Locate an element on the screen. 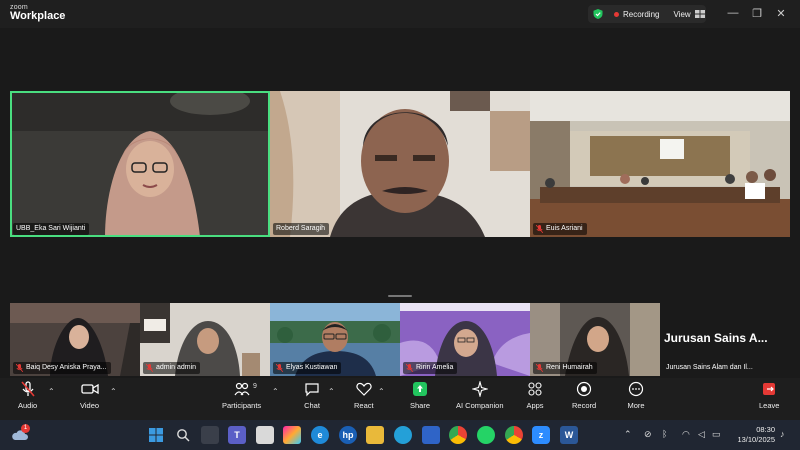  battery-icon: ▭ is located at coordinates (716, 434).